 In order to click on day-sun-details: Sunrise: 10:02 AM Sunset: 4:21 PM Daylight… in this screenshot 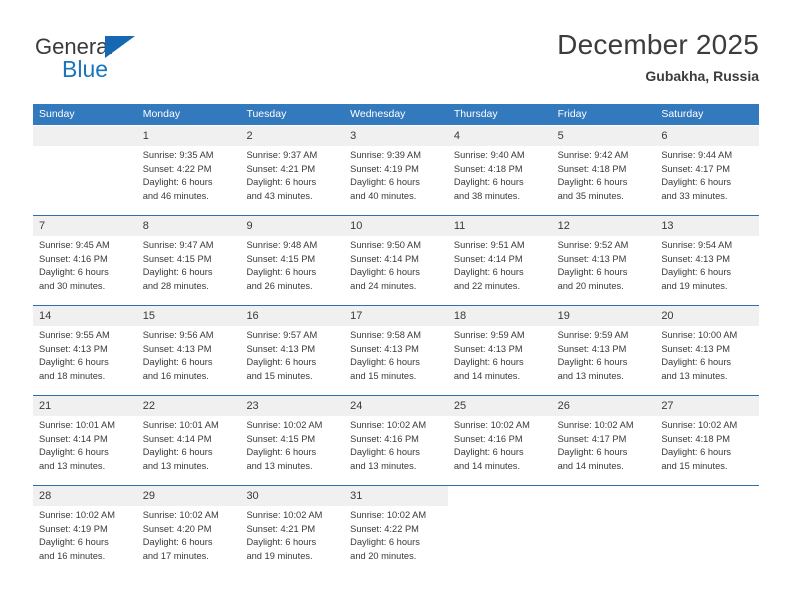, I will do `click(293, 536)`.